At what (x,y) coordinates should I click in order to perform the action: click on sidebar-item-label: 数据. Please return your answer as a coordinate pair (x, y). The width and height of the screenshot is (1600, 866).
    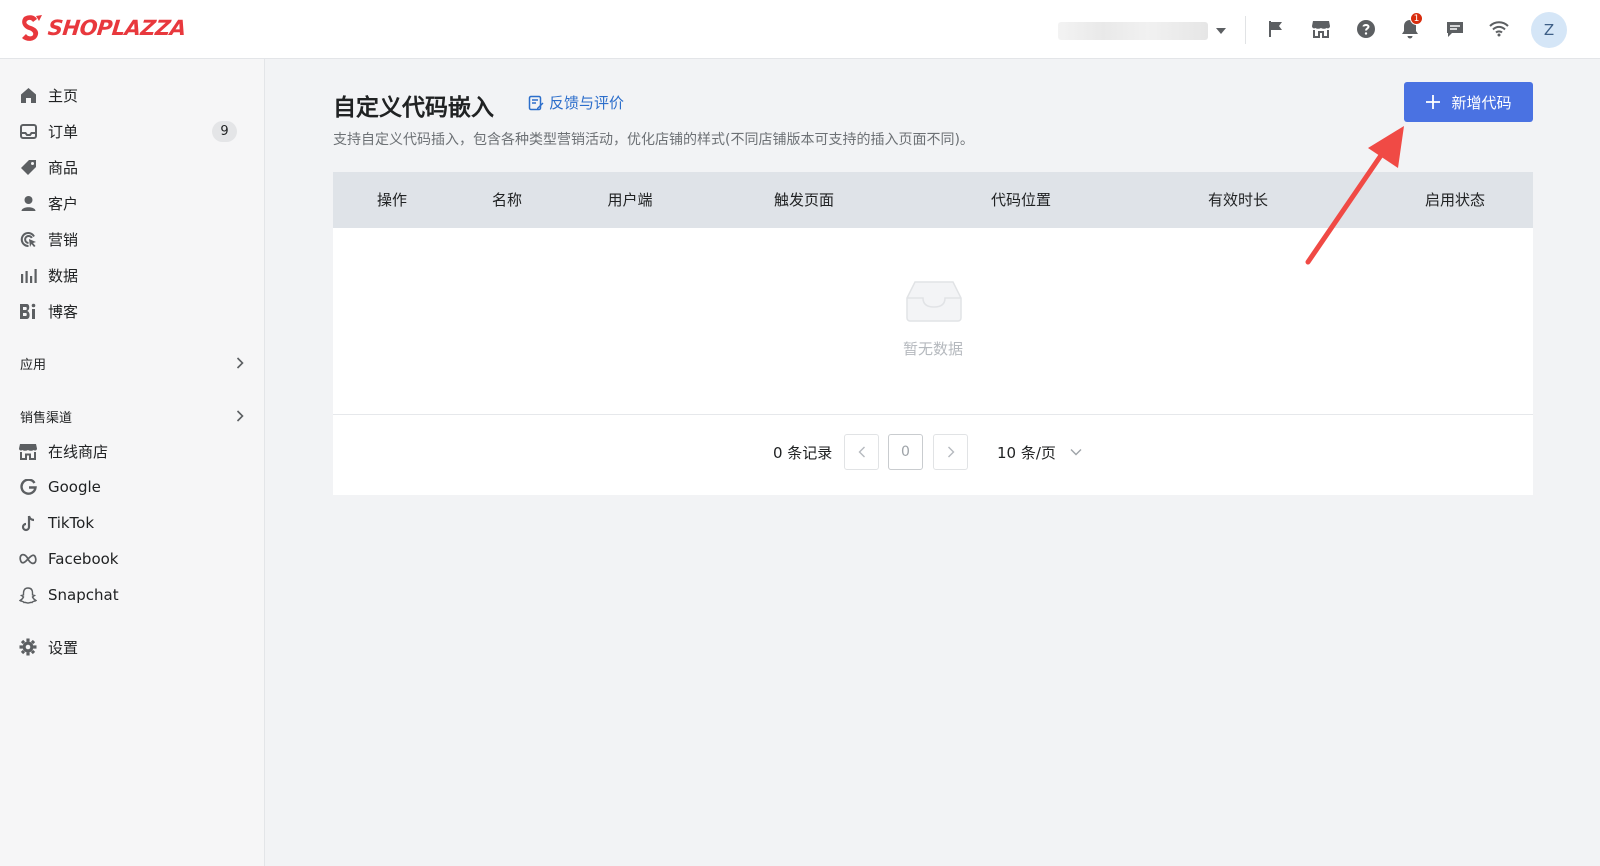
    Looking at the image, I should click on (63, 275).